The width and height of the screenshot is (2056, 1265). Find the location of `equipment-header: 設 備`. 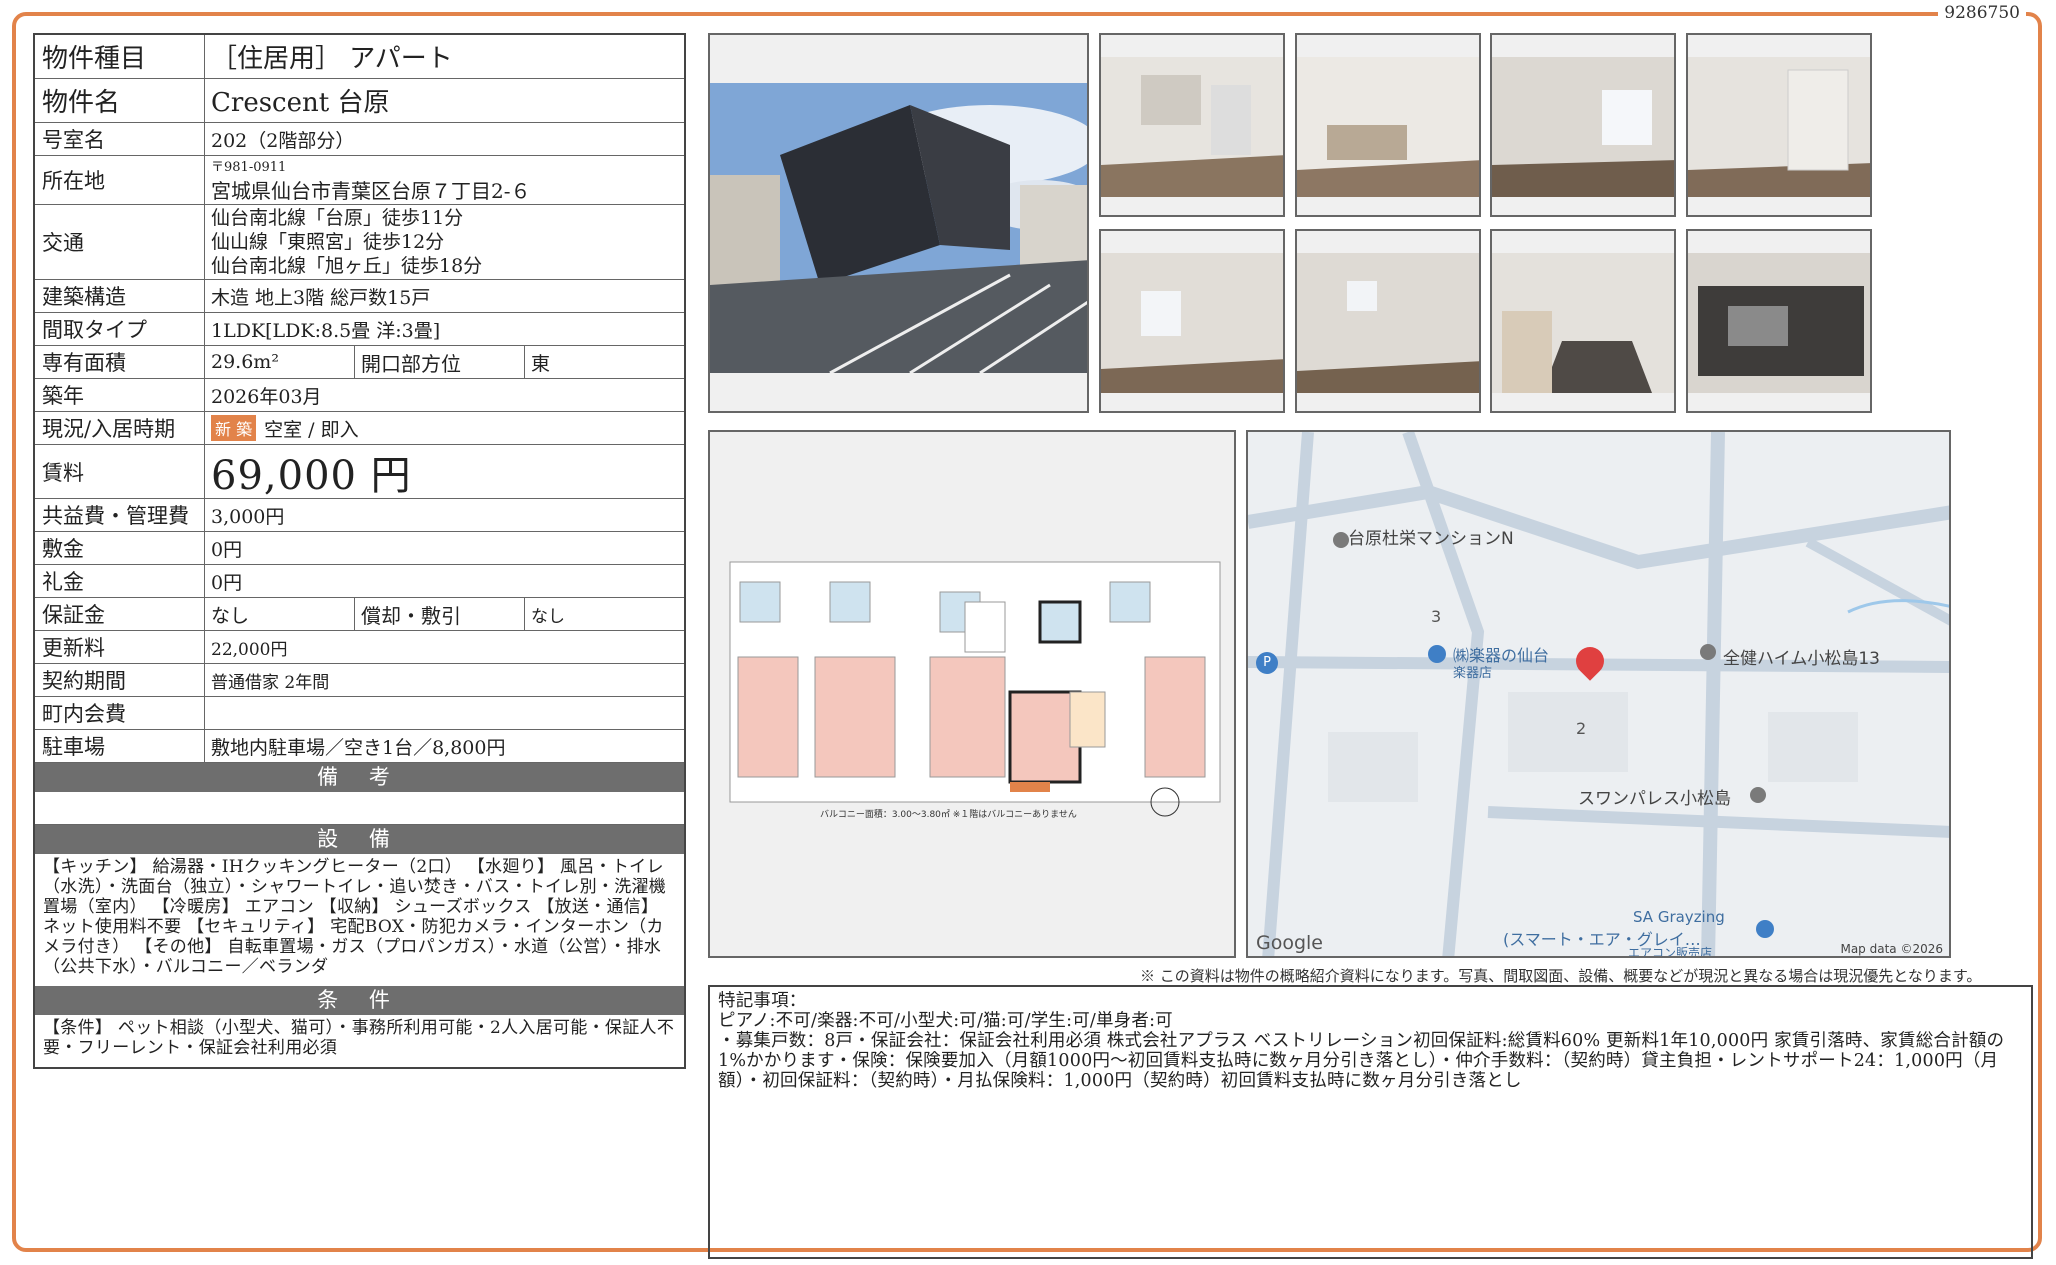

equipment-header: 設 備 is located at coordinates (359, 839).